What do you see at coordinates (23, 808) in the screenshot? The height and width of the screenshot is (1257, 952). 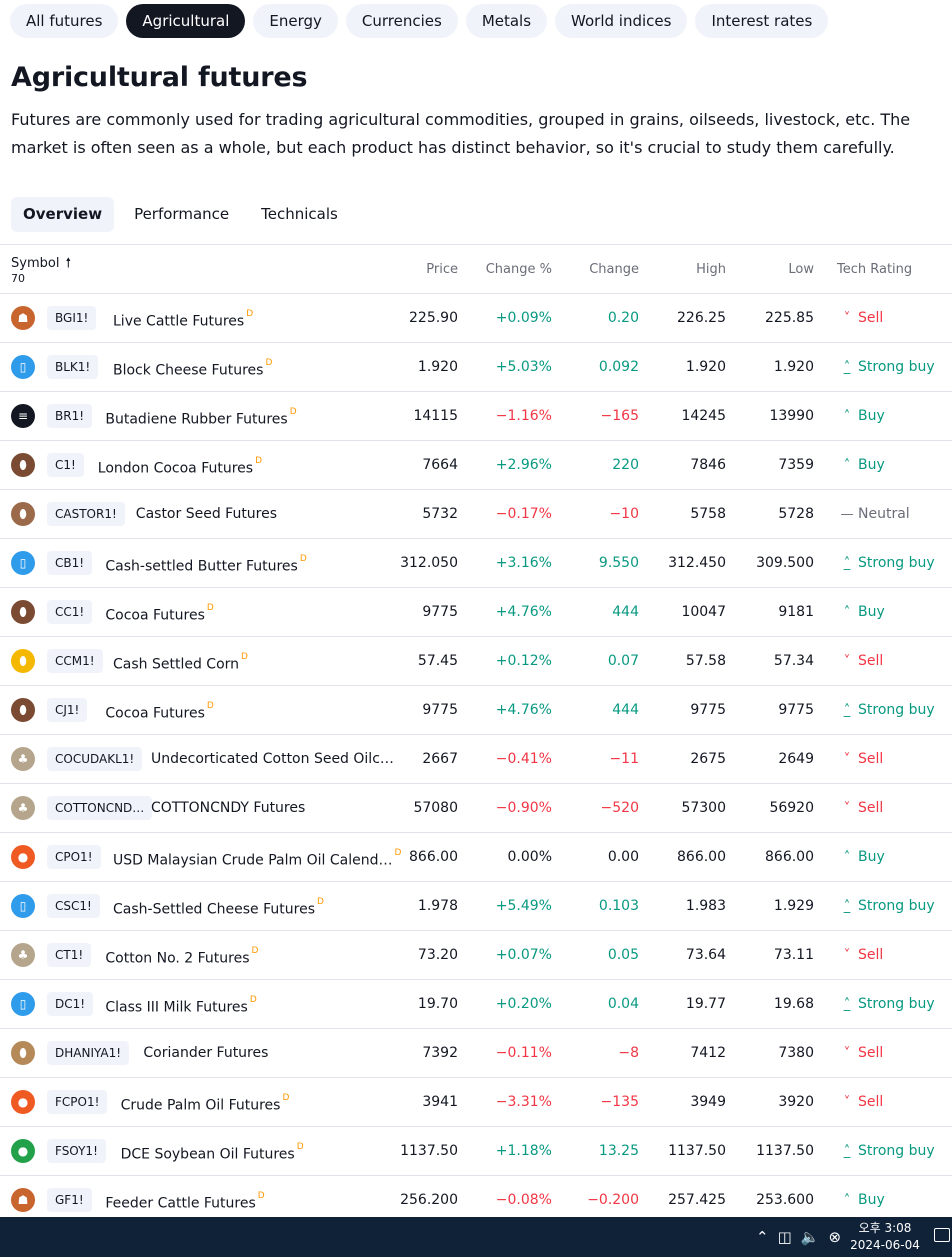 I see `cotton-icon: ♣` at bounding box center [23, 808].